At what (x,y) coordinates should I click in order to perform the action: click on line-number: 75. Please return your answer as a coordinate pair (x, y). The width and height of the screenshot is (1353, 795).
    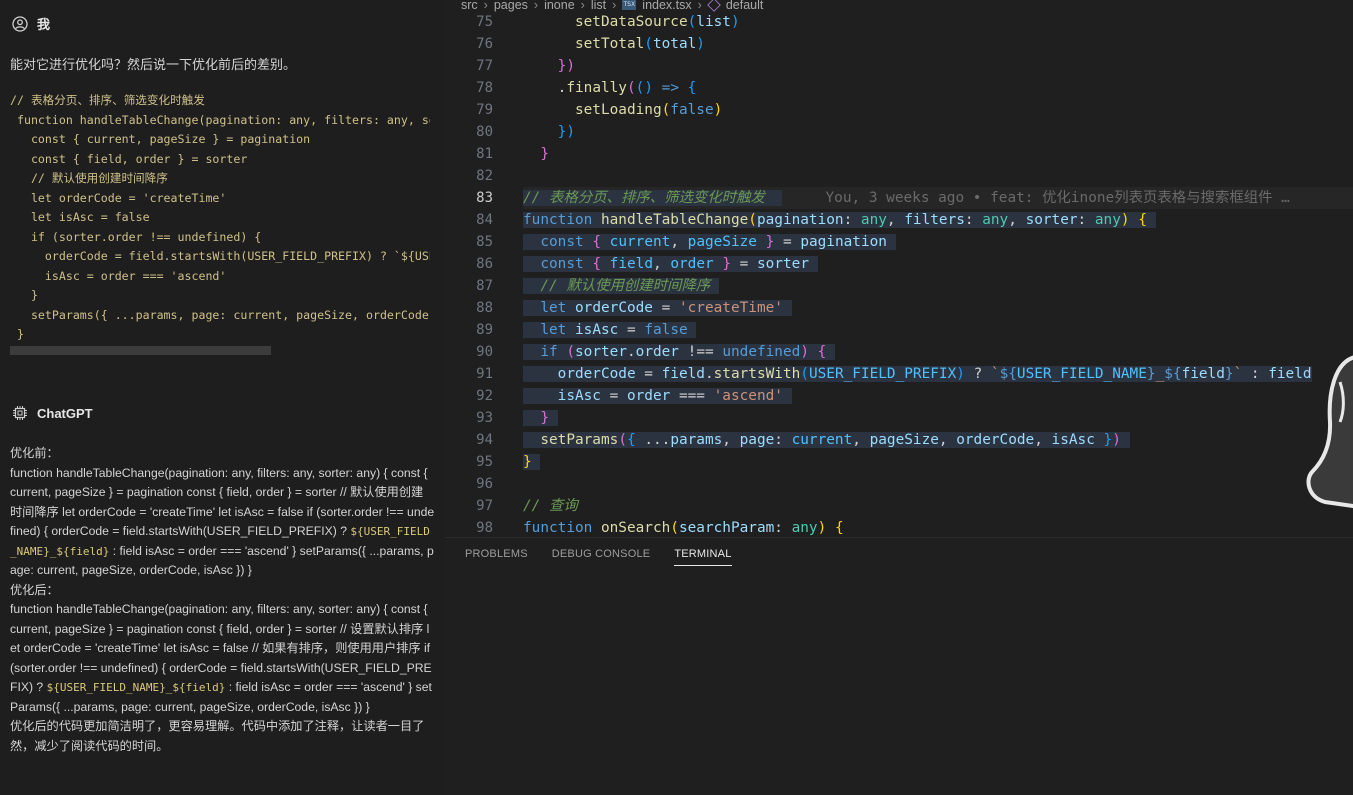
    Looking at the image, I should click on (484, 22).